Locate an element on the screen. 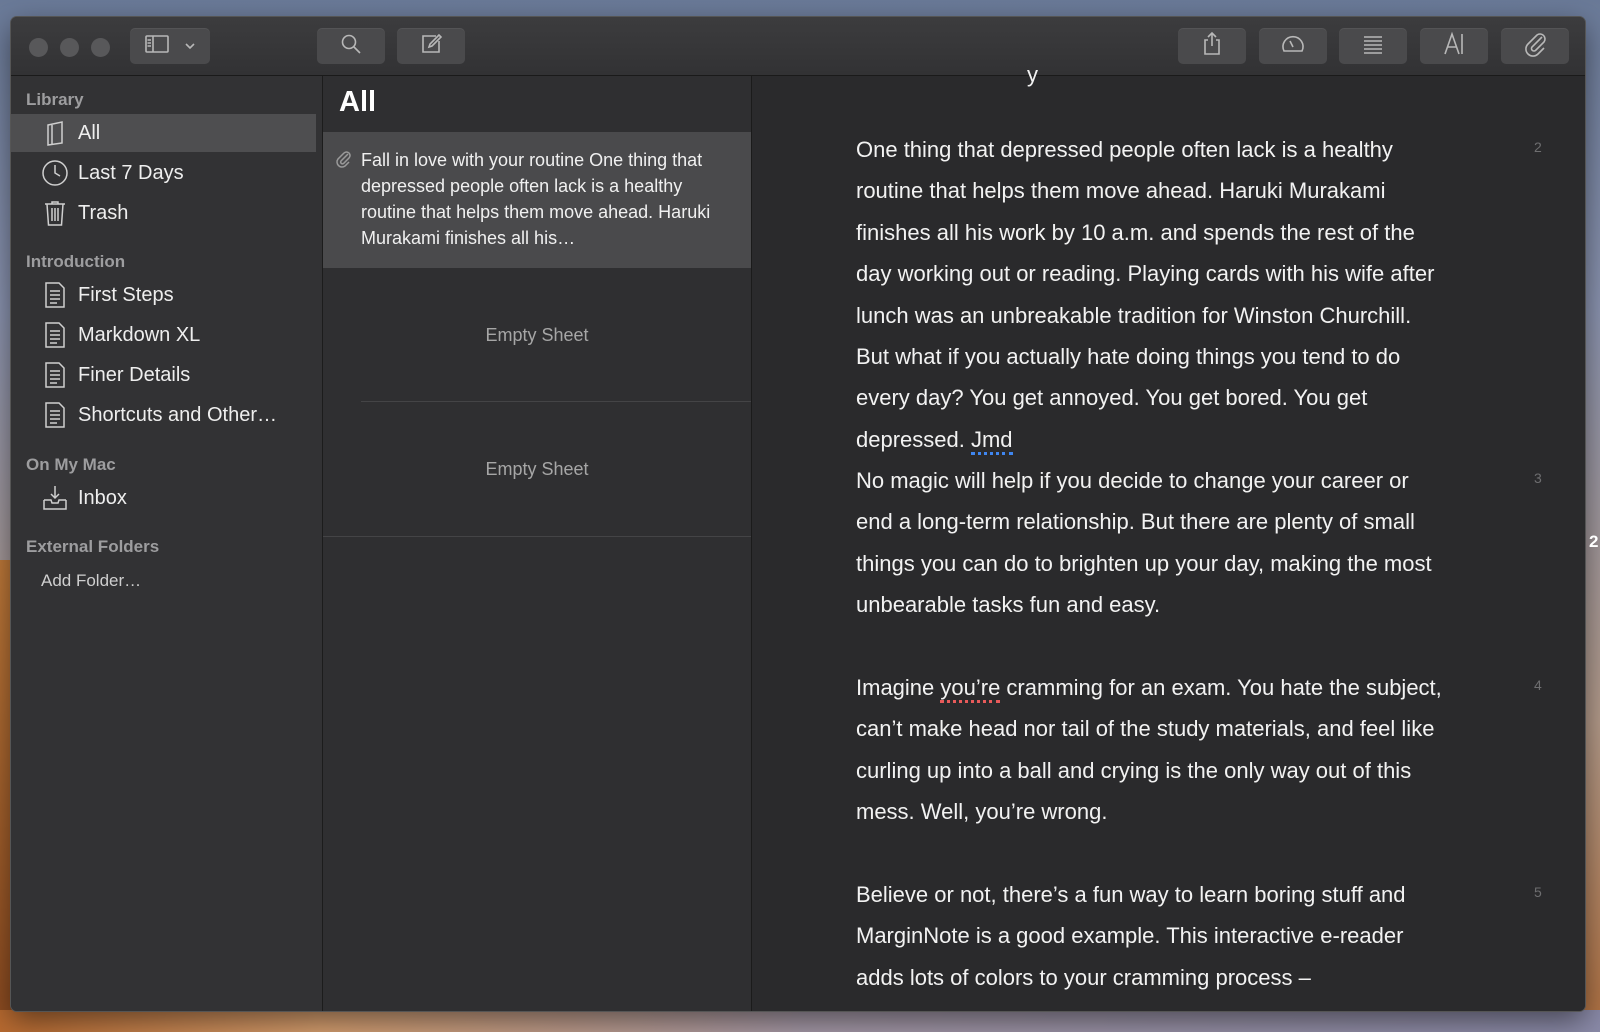 The width and height of the screenshot is (1600, 1032). gauge-icon is located at coordinates (1293, 46).